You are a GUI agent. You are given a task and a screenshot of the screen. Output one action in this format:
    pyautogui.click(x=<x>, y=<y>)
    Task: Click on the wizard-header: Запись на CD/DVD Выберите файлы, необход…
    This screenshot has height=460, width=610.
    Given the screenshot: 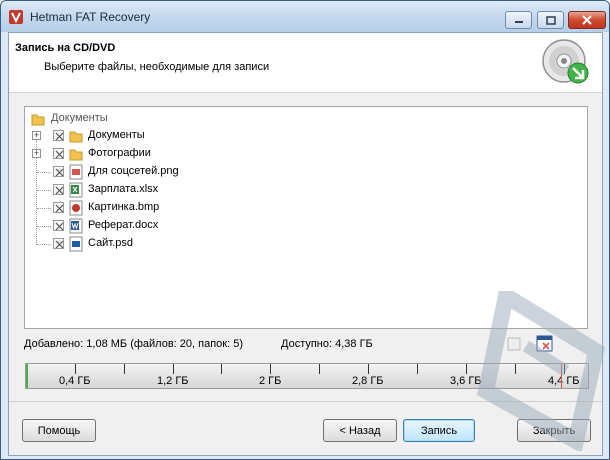 What is the action you would take?
    pyautogui.click(x=305, y=63)
    